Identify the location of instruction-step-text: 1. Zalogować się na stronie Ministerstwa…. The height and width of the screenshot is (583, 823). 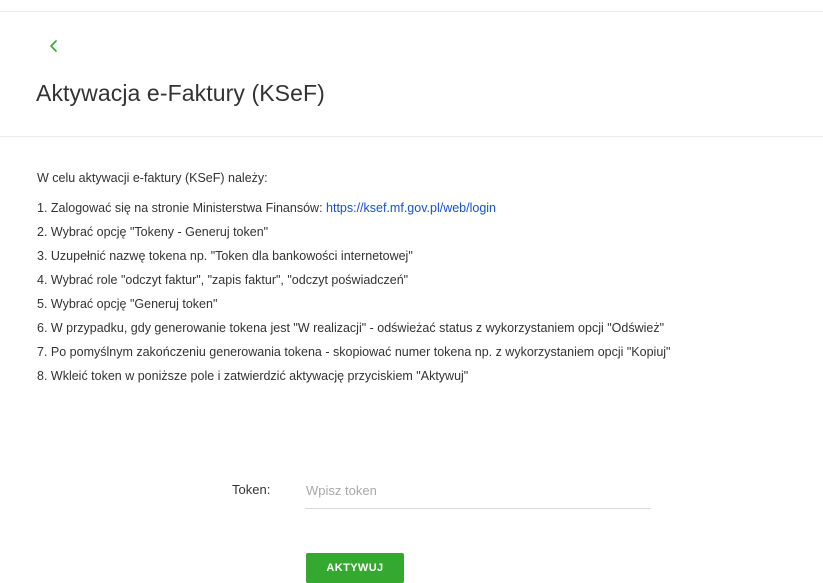
(182, 208).